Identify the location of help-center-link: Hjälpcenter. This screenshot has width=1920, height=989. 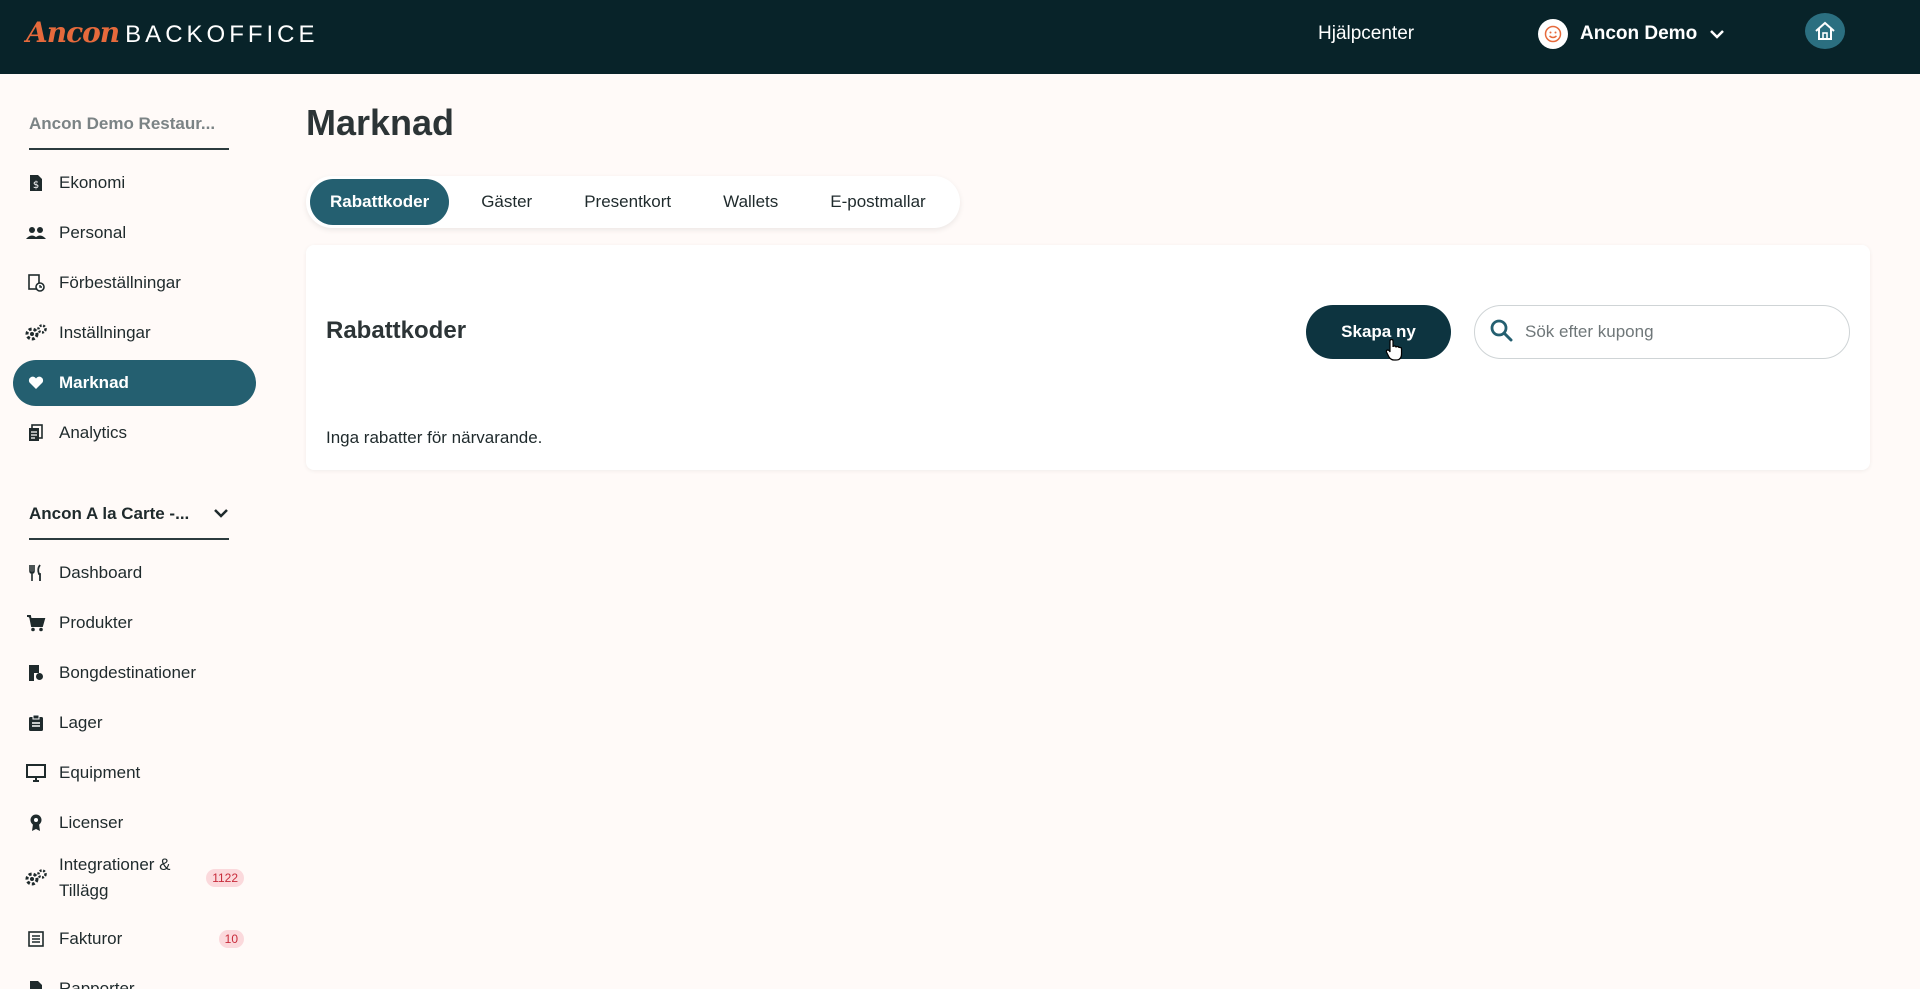
(1366, 34).